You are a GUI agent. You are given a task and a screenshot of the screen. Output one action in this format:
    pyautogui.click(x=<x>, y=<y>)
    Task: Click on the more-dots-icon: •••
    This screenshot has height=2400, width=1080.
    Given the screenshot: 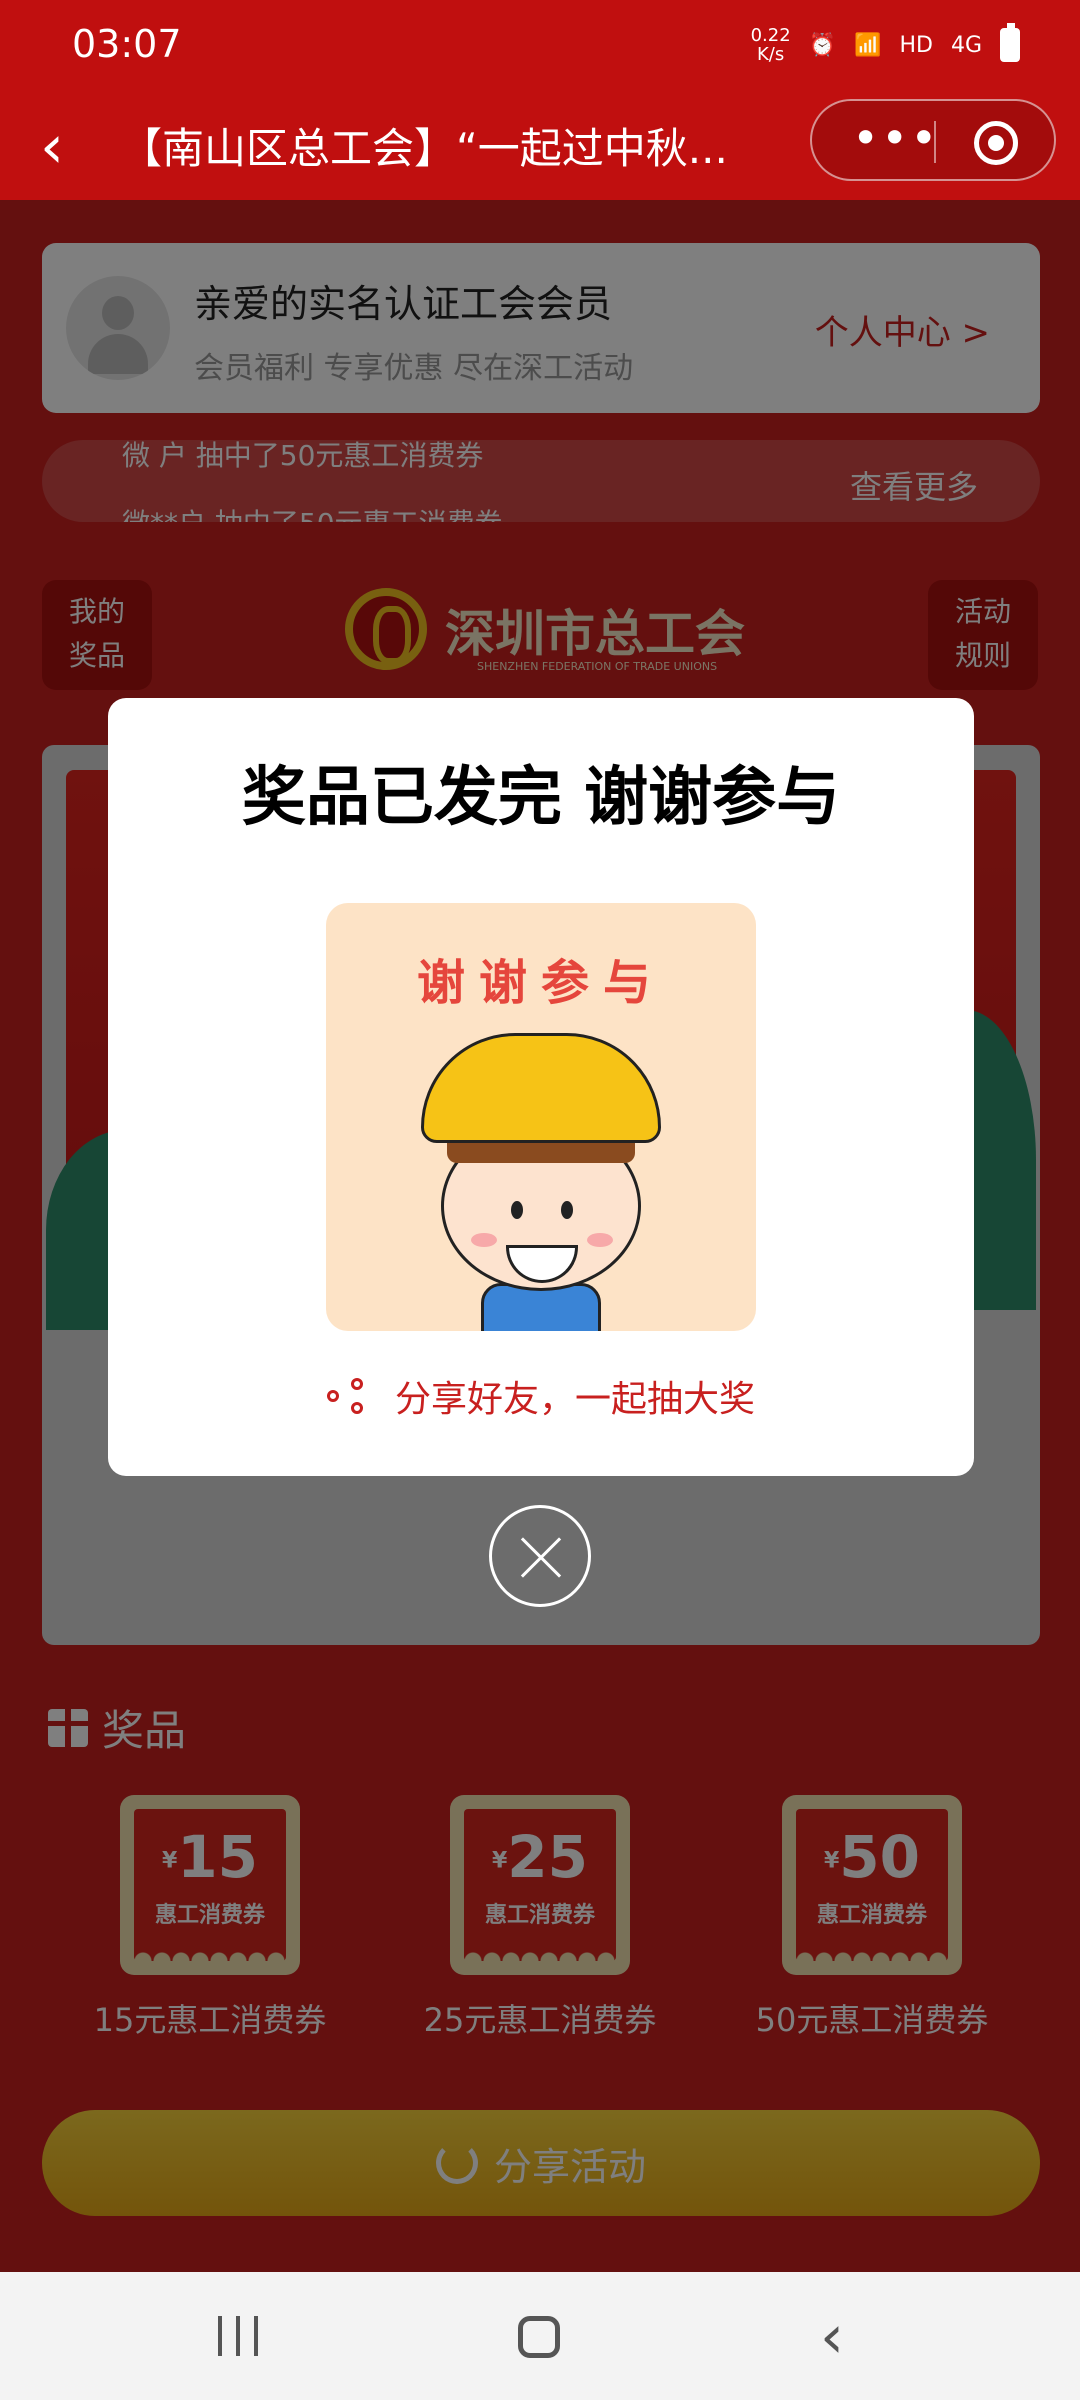 What is the action you would take?
    pyautogui.click(x=895, y=138)
    